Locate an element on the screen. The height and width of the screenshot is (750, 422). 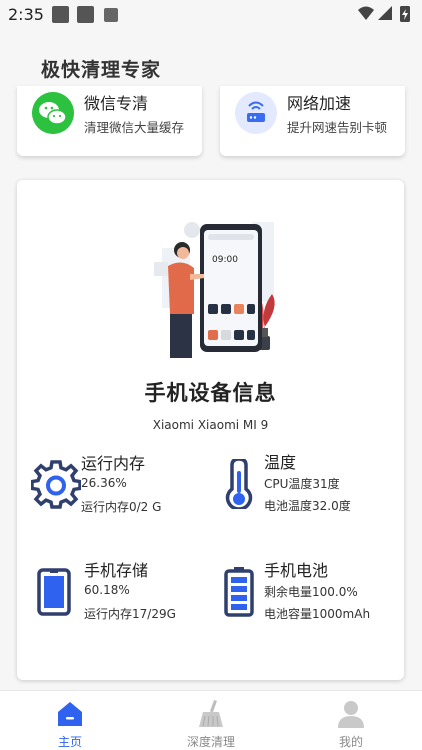
temperature-info: 温度 CPU温度31度 电池温度32.0度 is located at coordinates (299, 484).